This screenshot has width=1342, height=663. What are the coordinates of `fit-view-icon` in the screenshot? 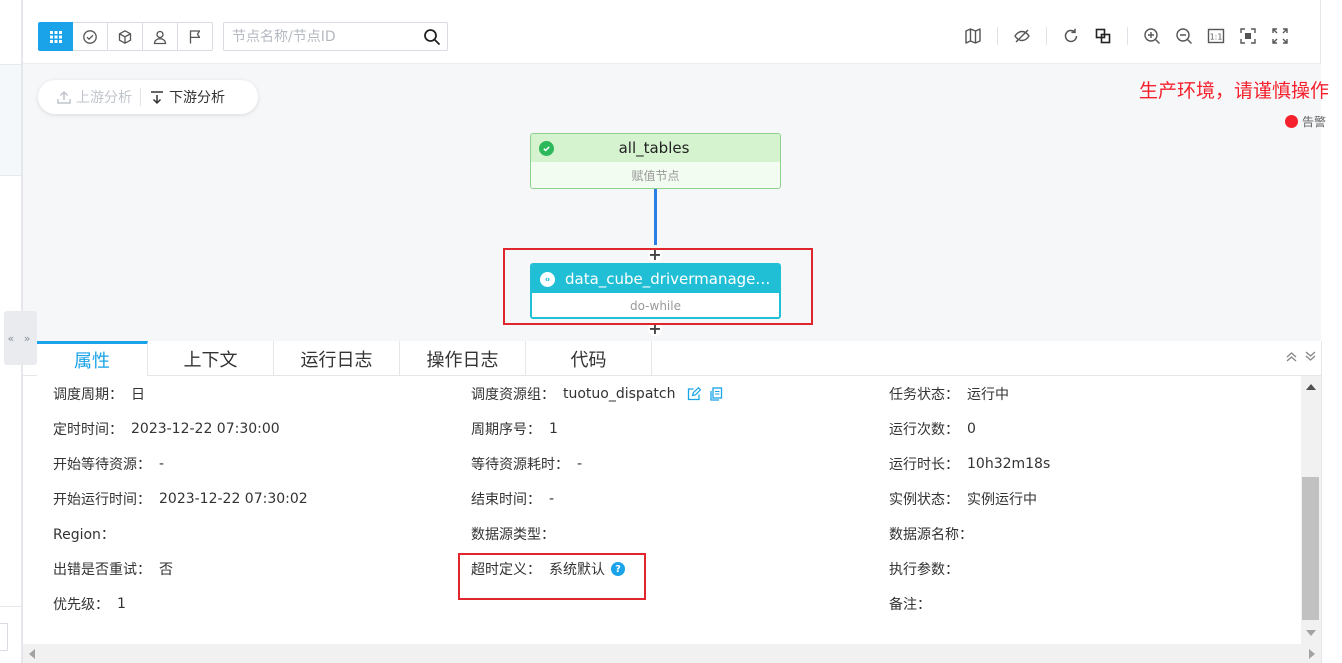 It's located at (1248, 36).